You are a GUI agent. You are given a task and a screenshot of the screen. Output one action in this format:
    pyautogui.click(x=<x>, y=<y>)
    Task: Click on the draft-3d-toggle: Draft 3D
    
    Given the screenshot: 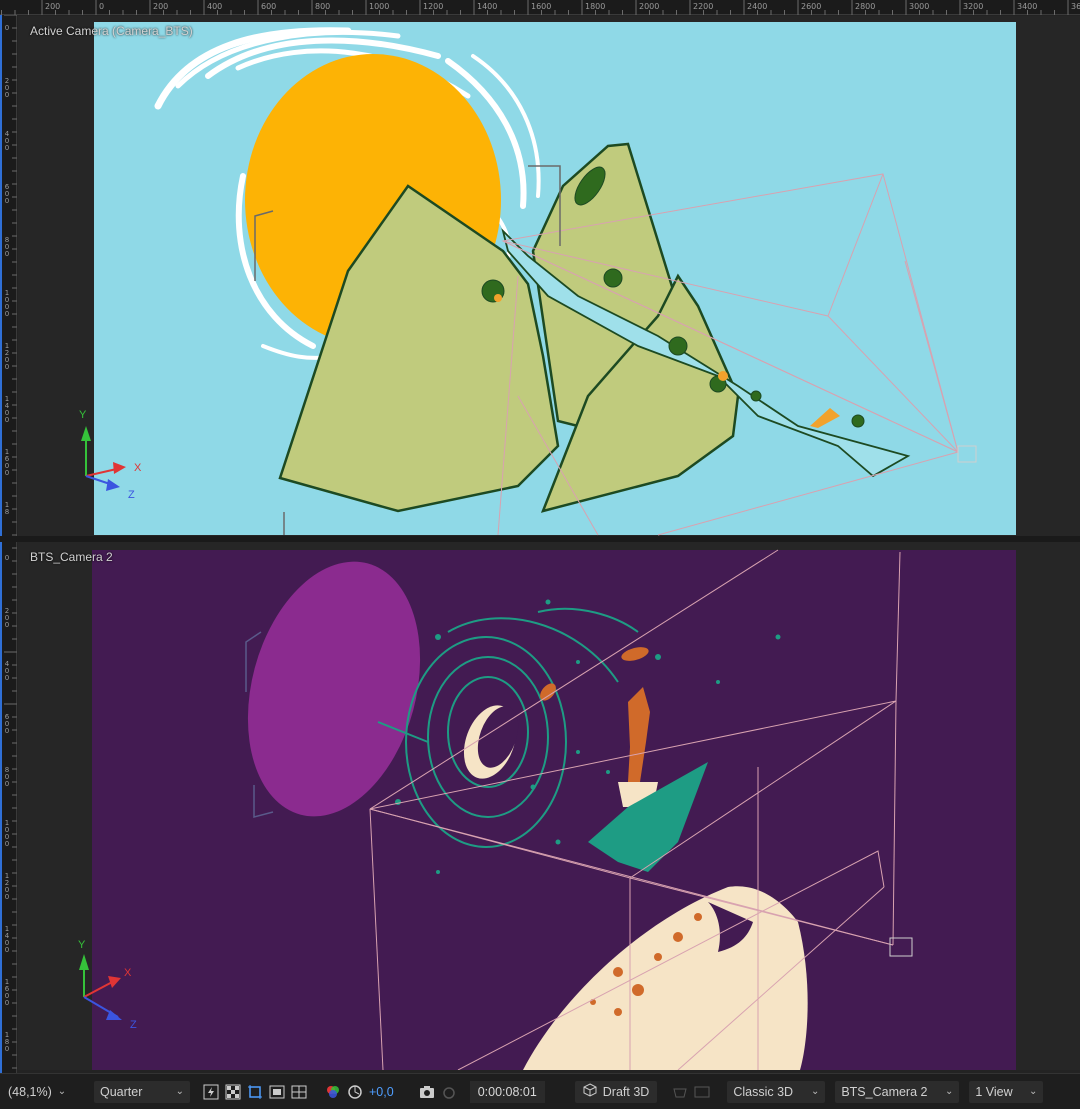 What is the action you would take?
    pyautogui.click(x=616, y=1091)
    